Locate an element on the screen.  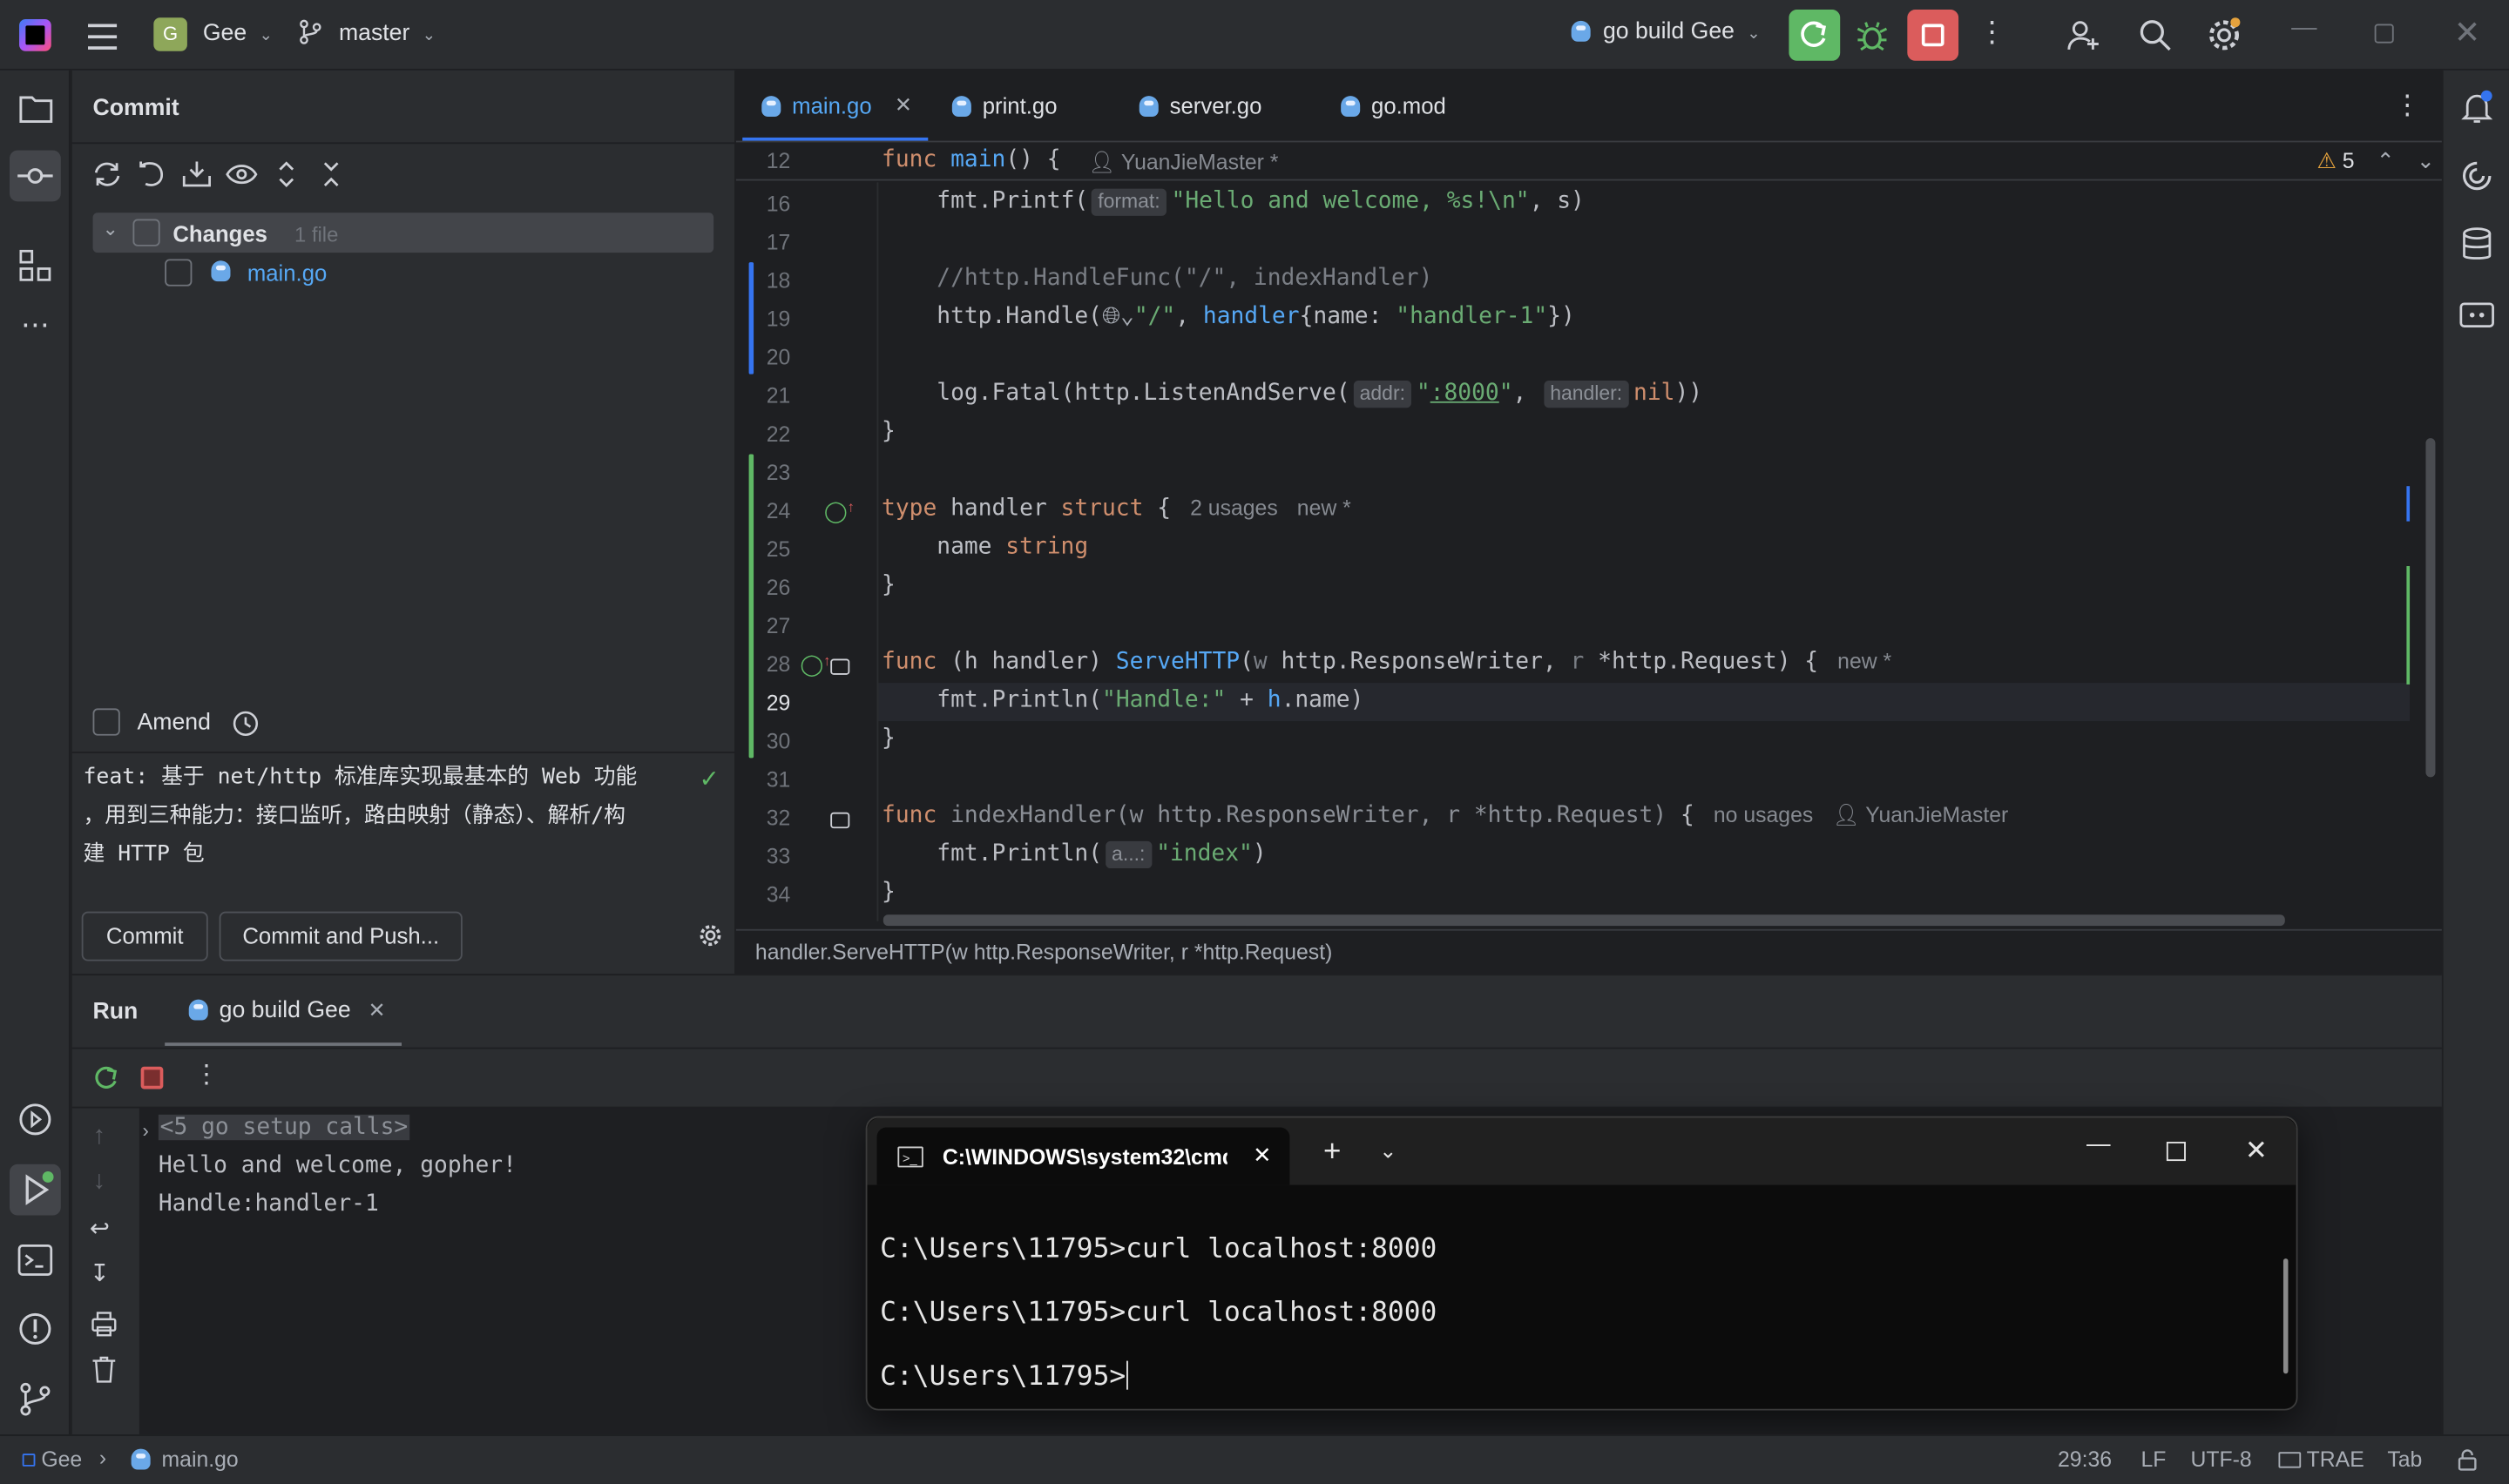
terminal-icon is located at coordinates (35, 1263).